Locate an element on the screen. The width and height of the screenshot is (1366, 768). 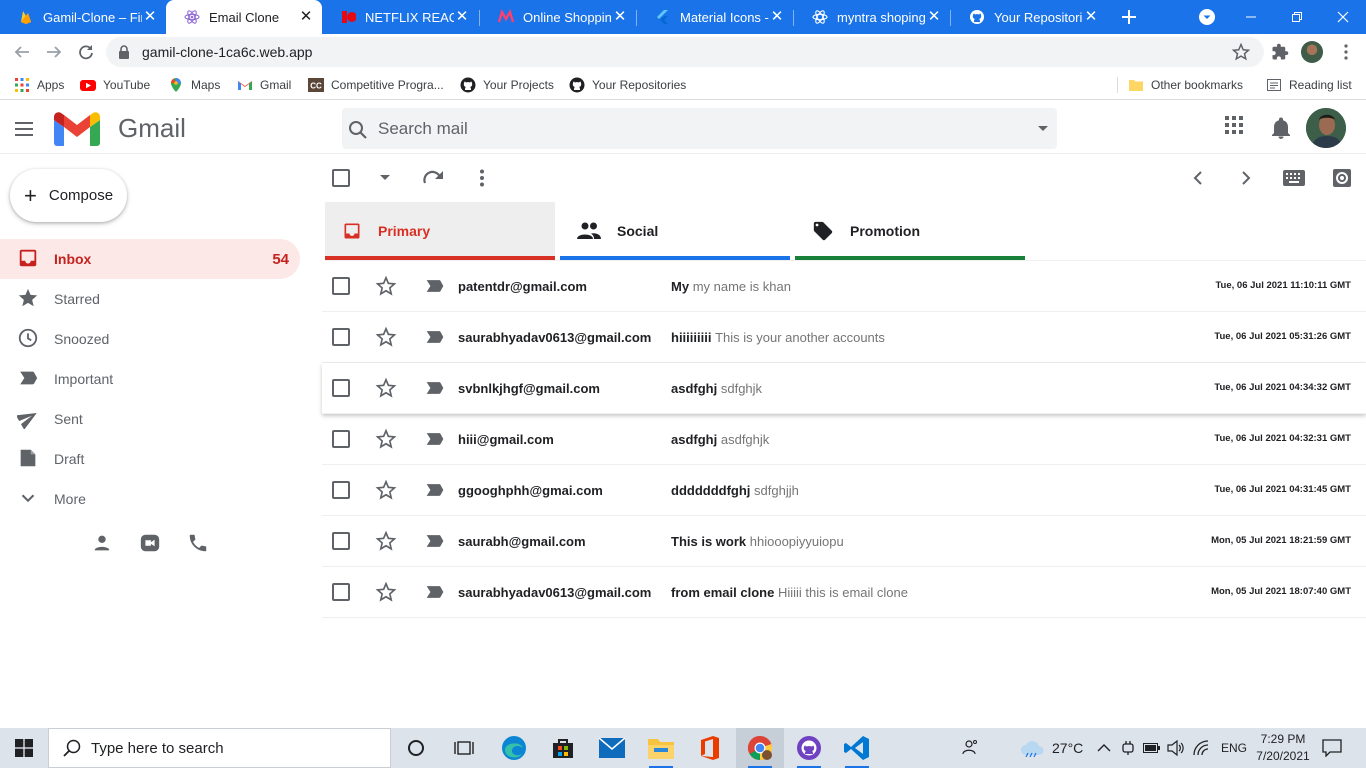
sidebar-item-sent: Sent is located at coordinates (150, 419).